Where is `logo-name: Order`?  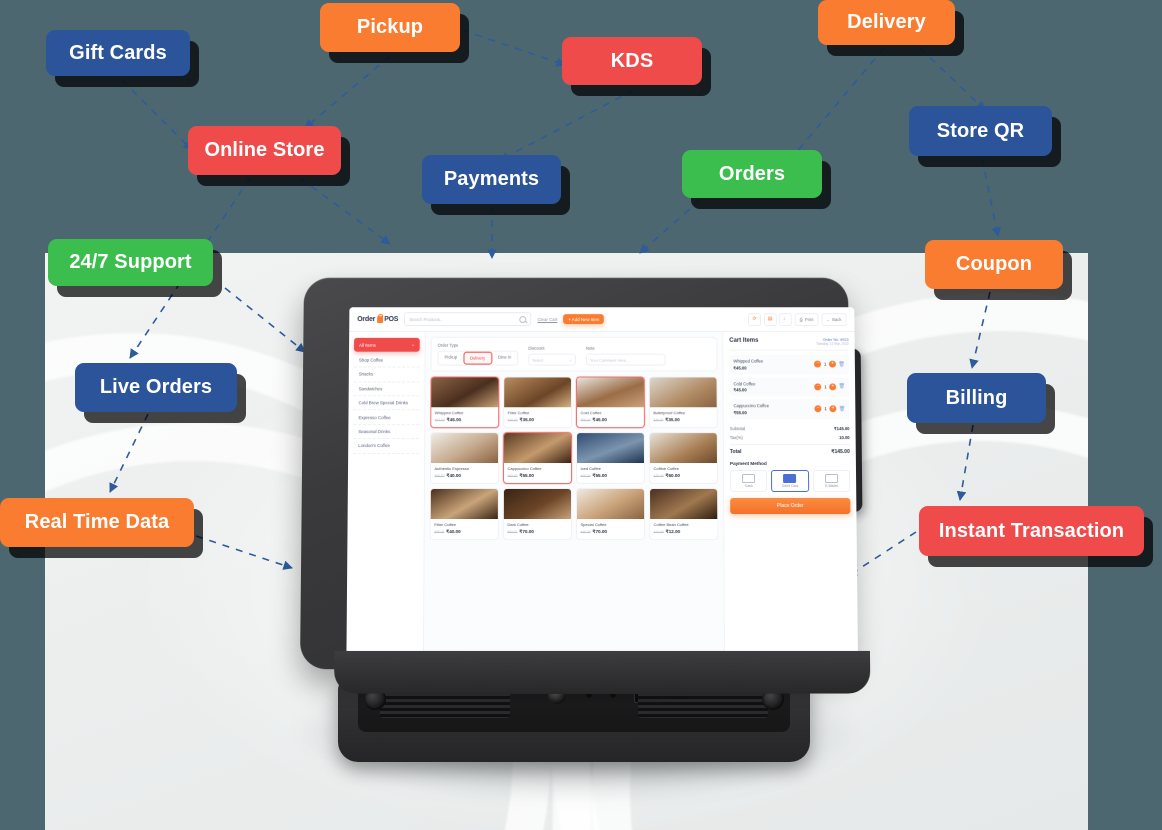
logo-name: Order is located at coordinates (366, 319).